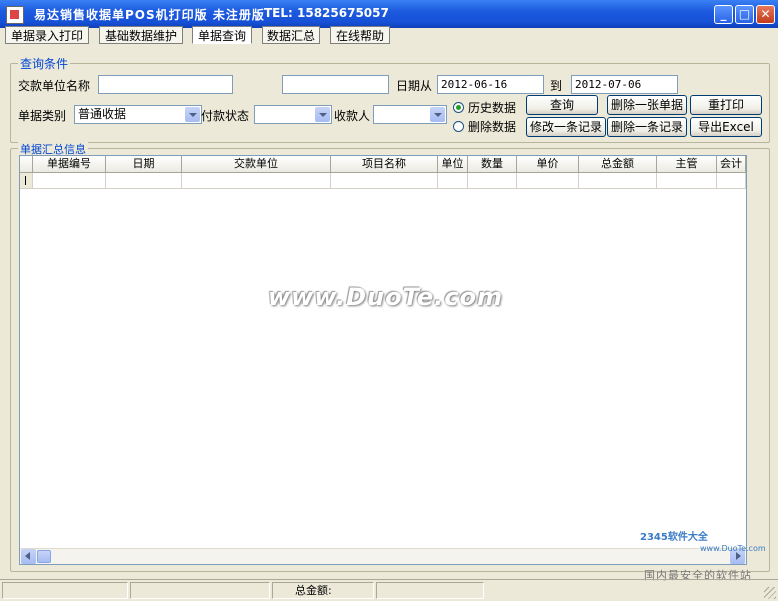 Image resolution: width=778 pixels, height=601 pixels. I want to click on column-header-accountant: 会计, so click(731, 164).